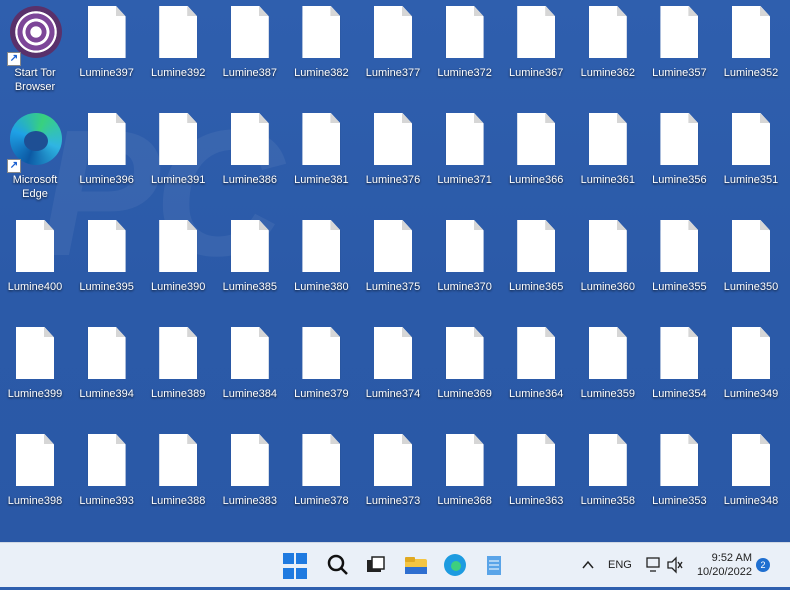 Image resolution: width=790 pixels, height=590 pixels. Describe the element at coordinates (35, 501) in the screenshot. I see `file-label: Lumine398` at that location.